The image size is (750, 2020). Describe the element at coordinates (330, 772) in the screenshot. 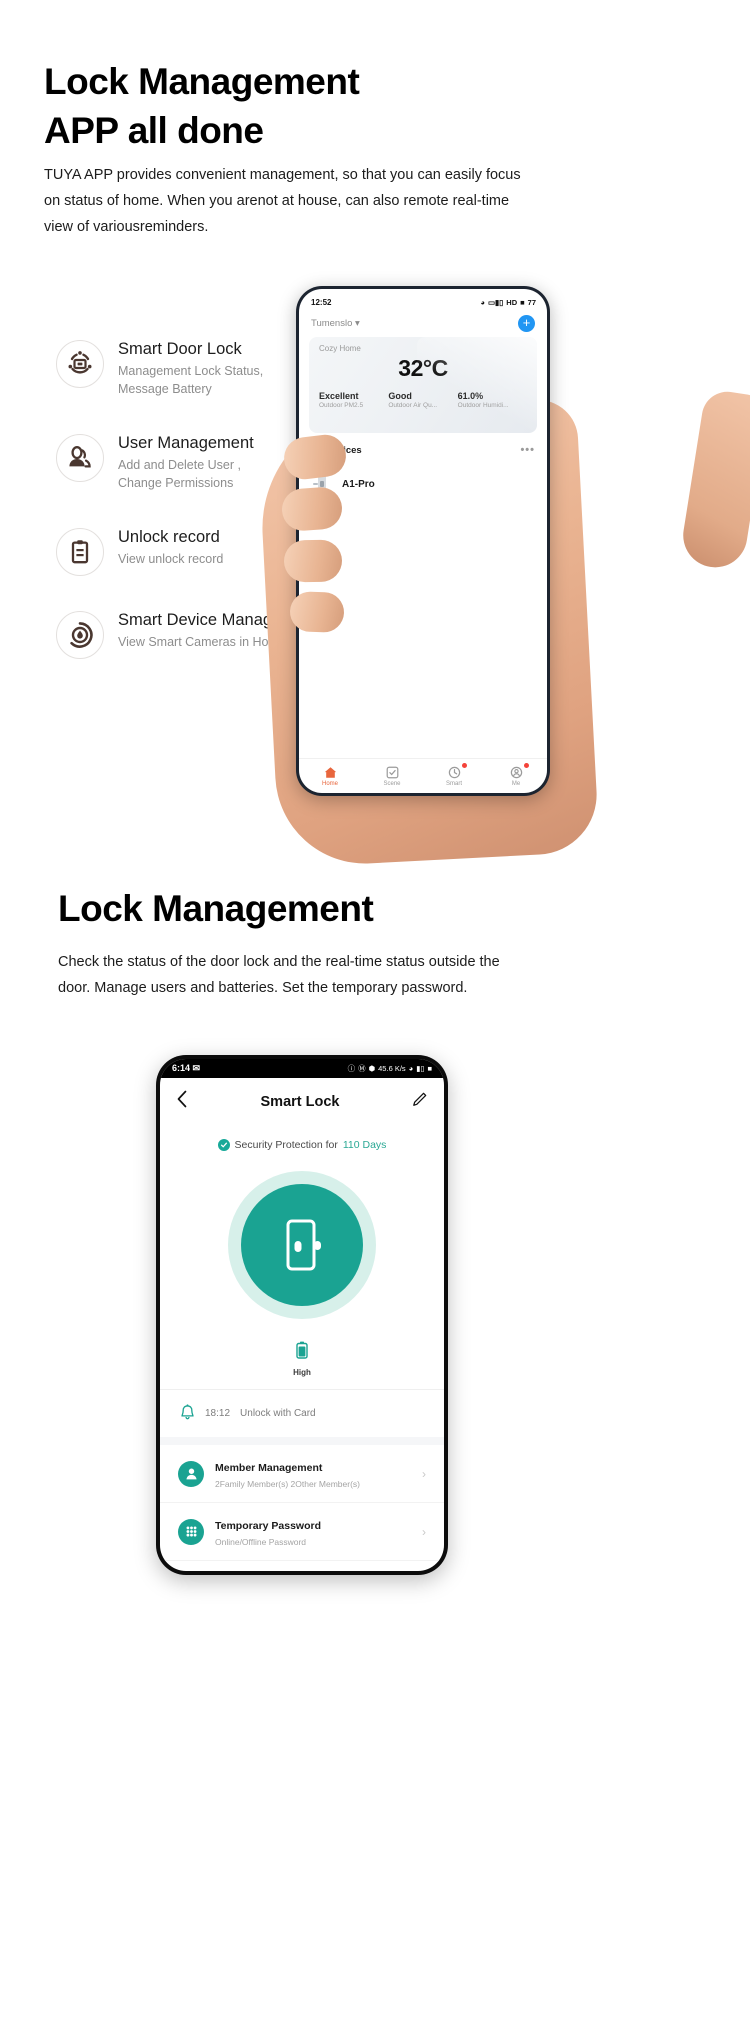

I see `home-icon` at that location.